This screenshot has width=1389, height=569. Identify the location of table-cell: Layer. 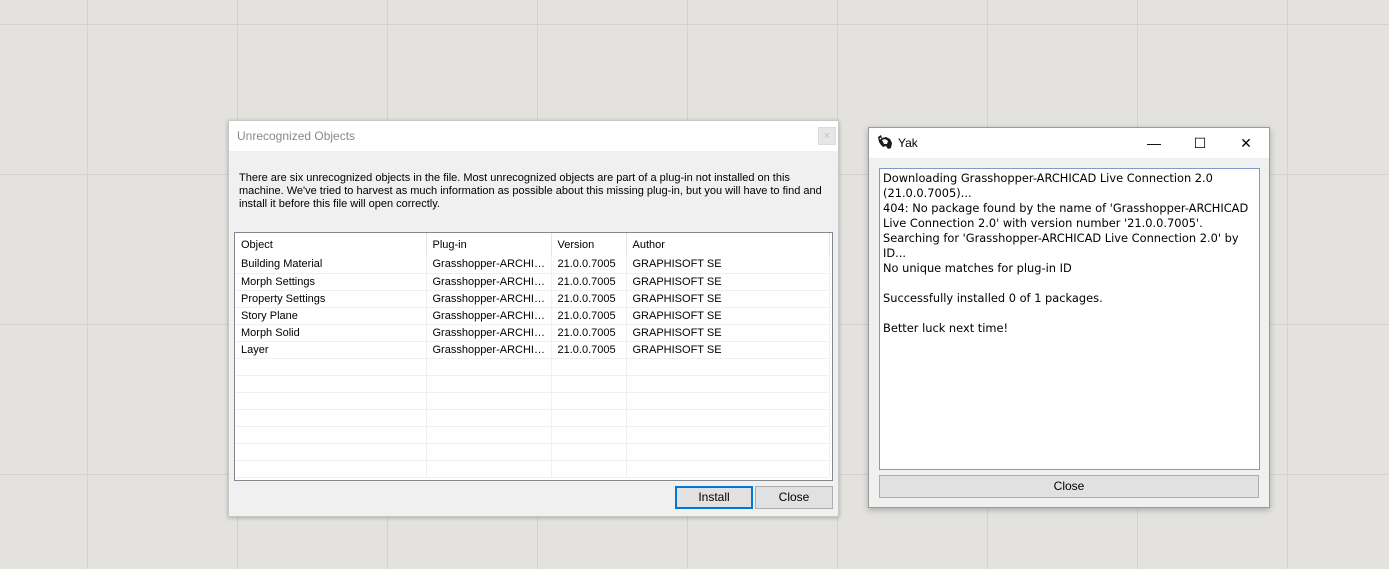
(331, 350).